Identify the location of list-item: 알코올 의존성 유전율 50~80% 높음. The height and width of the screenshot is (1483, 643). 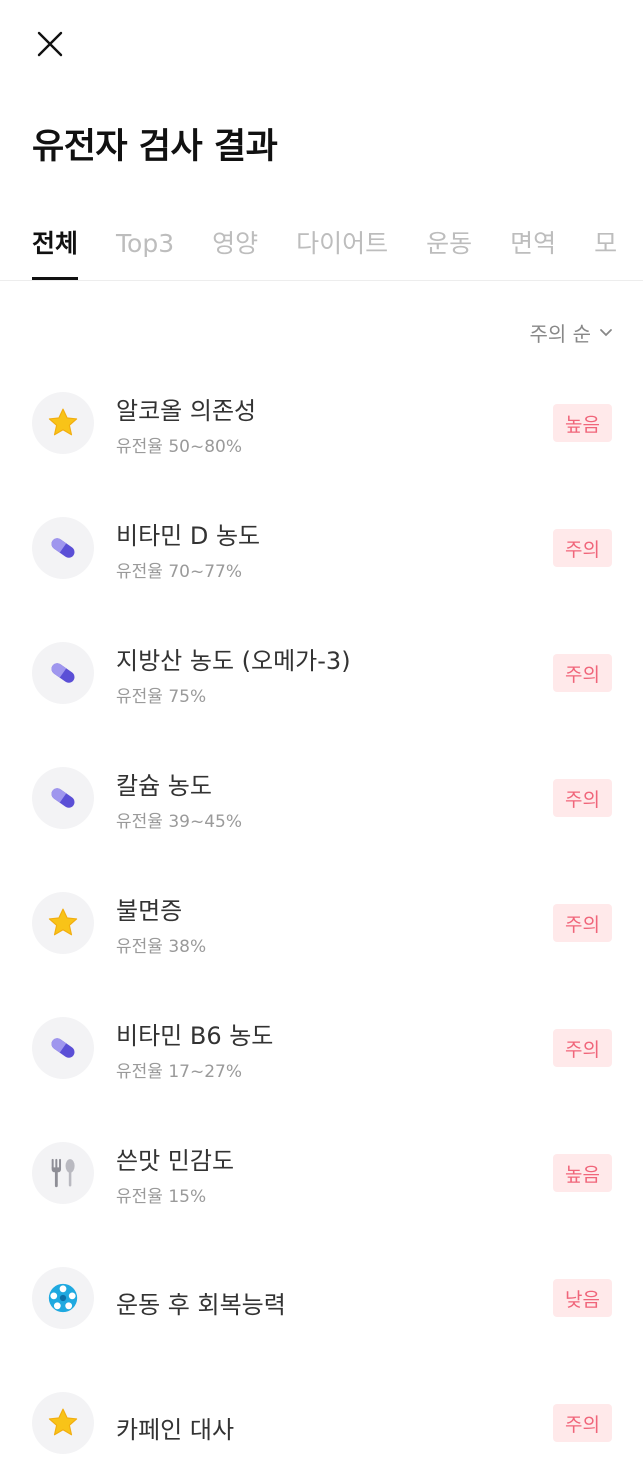
(321, 420).